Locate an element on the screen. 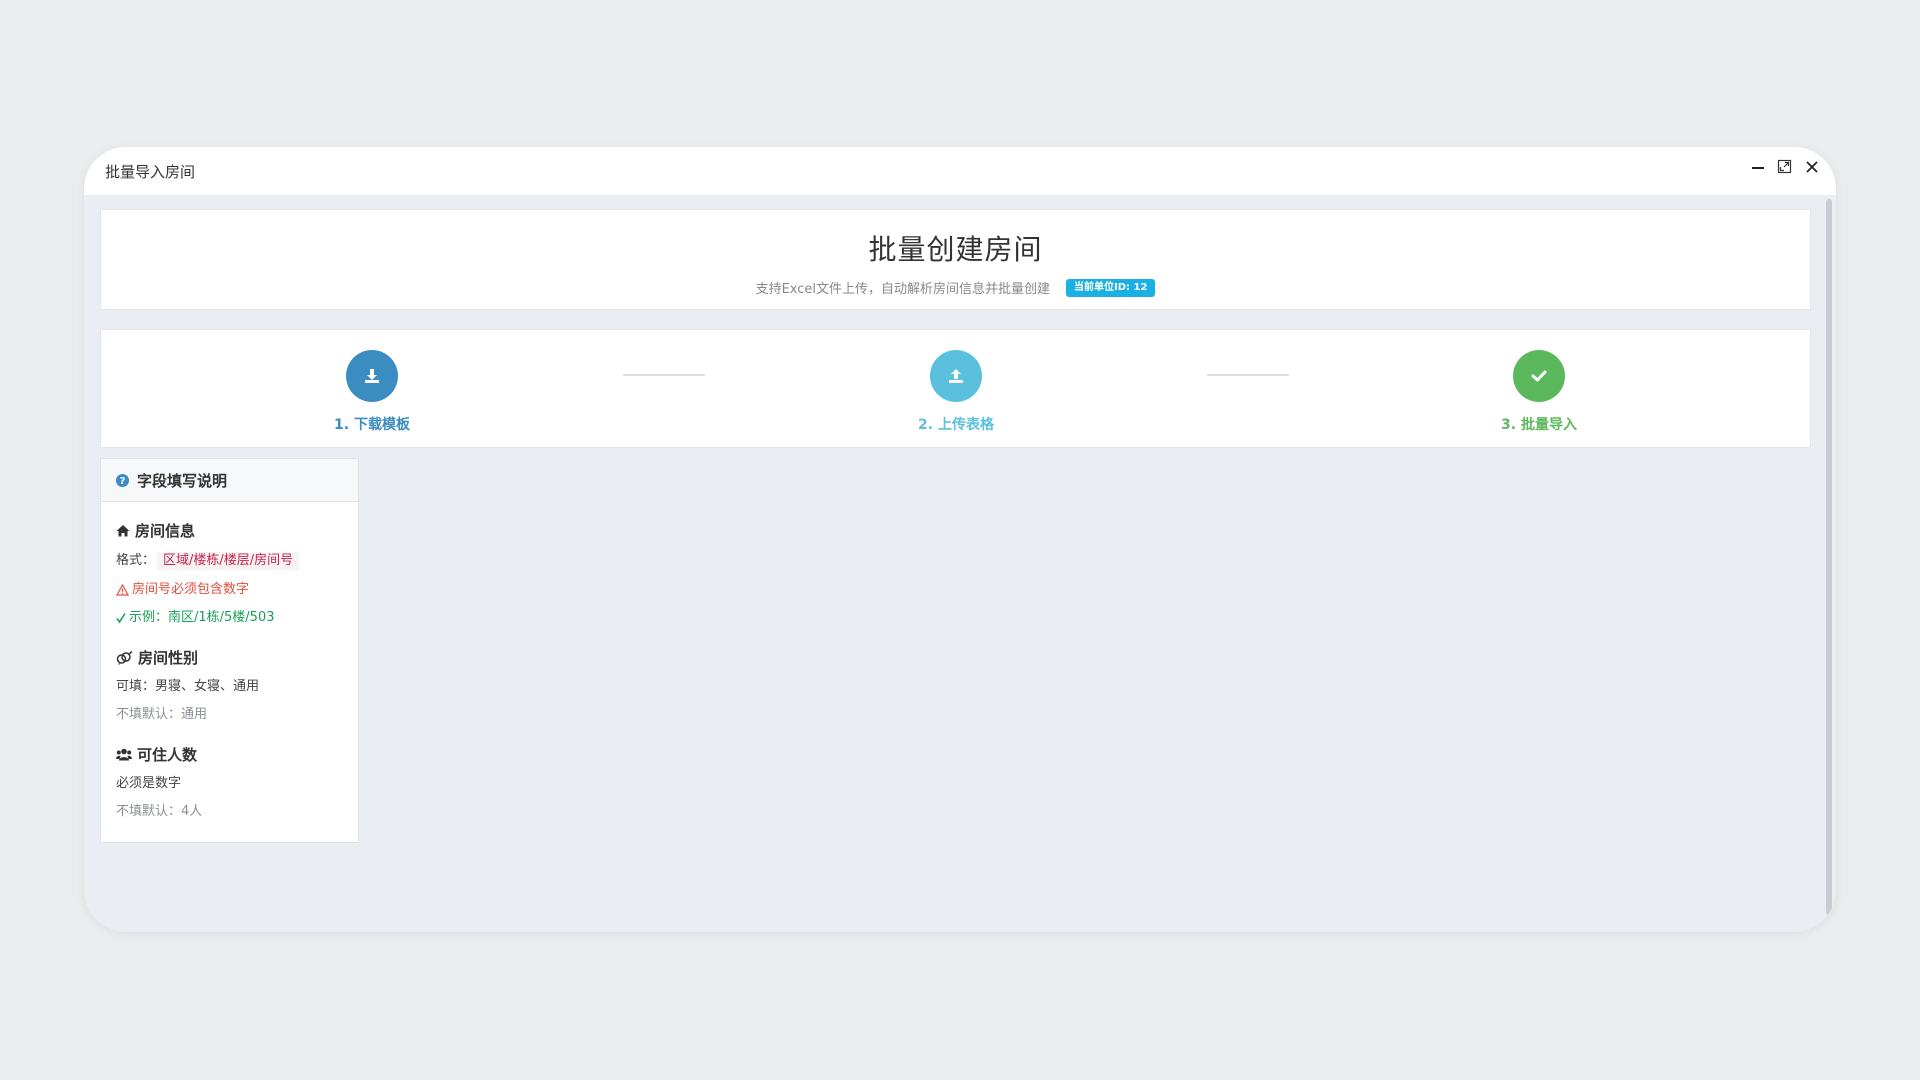  room-gender-title: 房间性别 is located at coordinates (168, 658).